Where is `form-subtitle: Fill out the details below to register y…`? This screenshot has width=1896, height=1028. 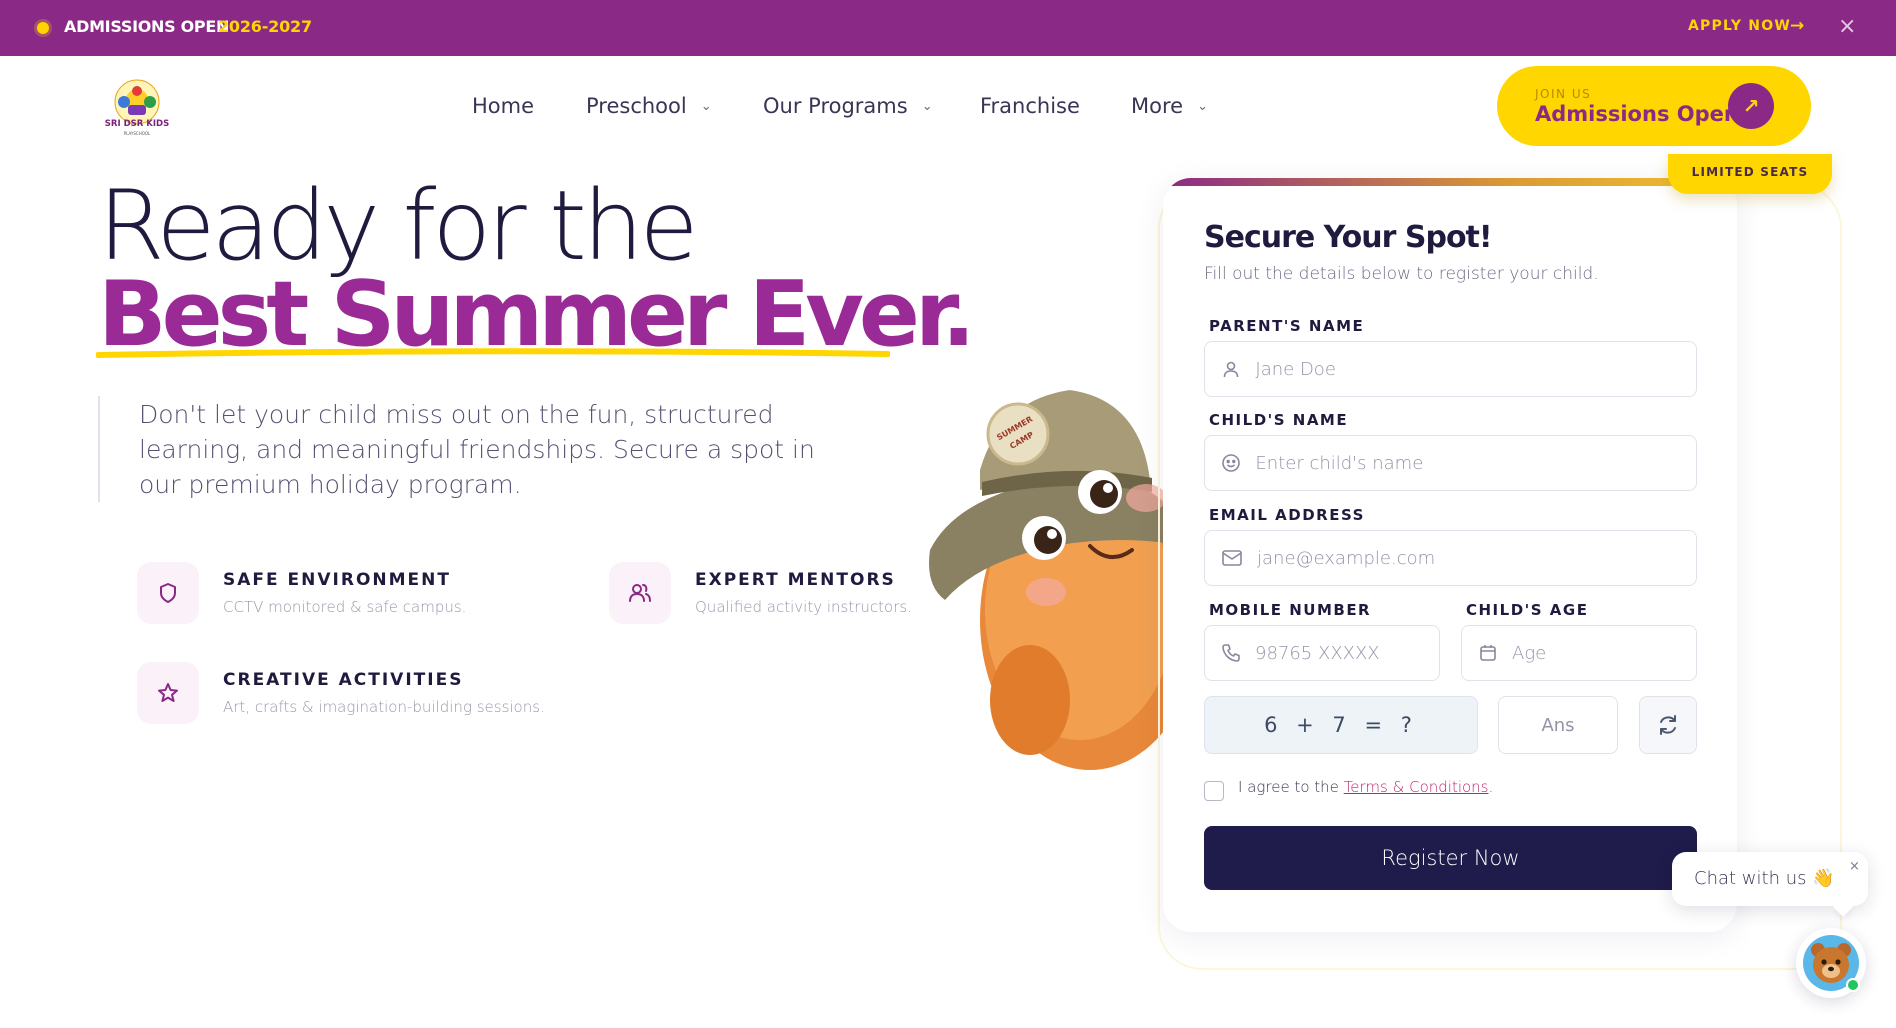
form-subtitle: Fill out the details below to register y… is located at coordinates (1401, 274).